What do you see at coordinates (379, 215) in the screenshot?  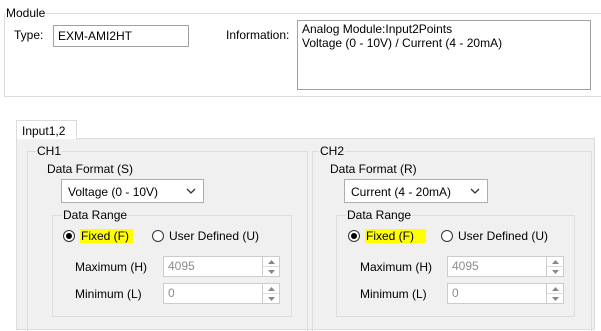 I see `ch2-data-range-label: Data Range` at bounding box center [379, 215].